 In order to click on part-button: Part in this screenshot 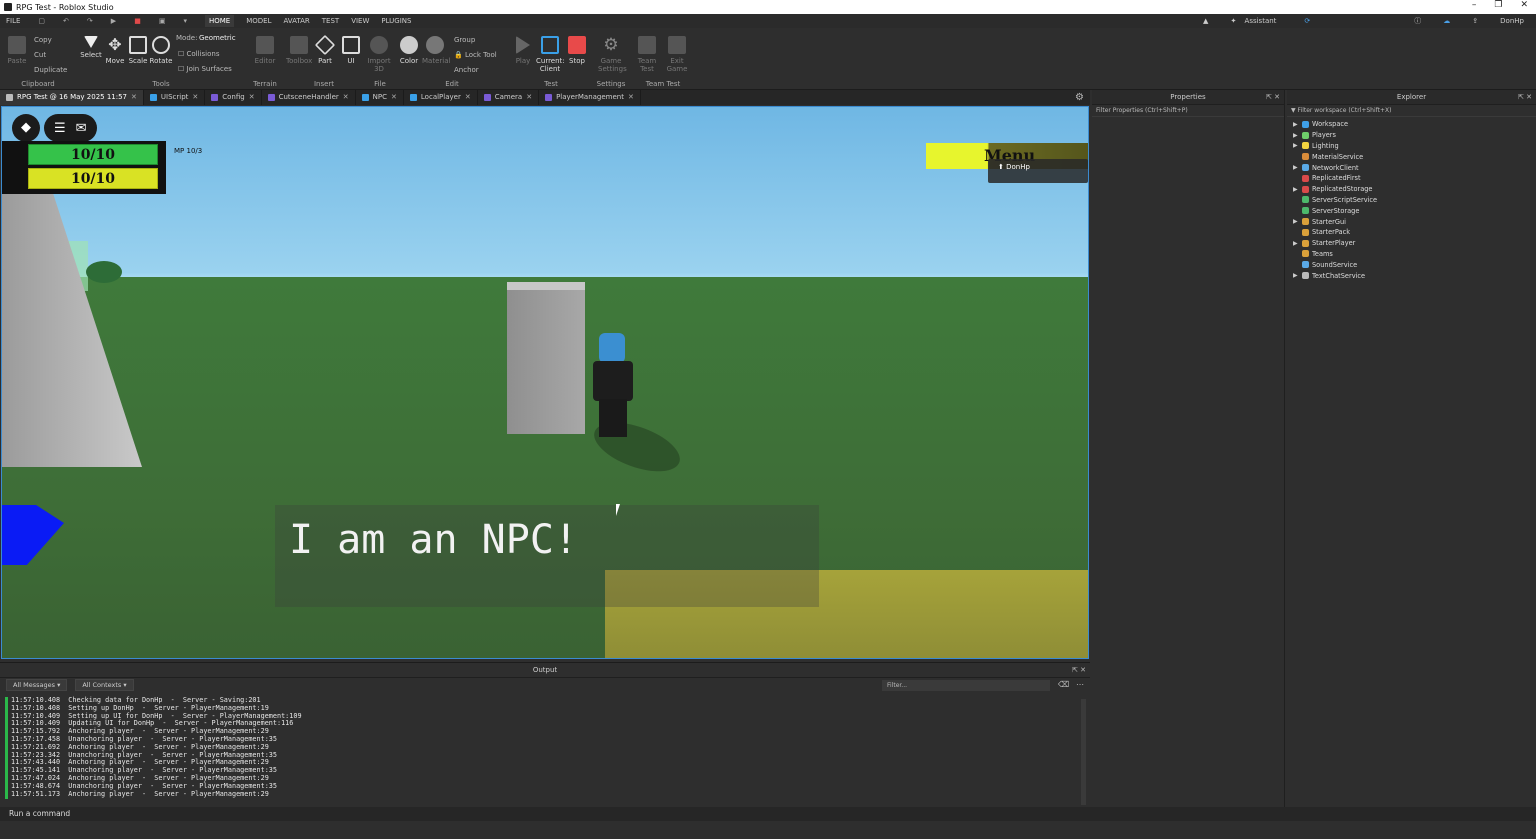, I will do `click(325, 49)`.